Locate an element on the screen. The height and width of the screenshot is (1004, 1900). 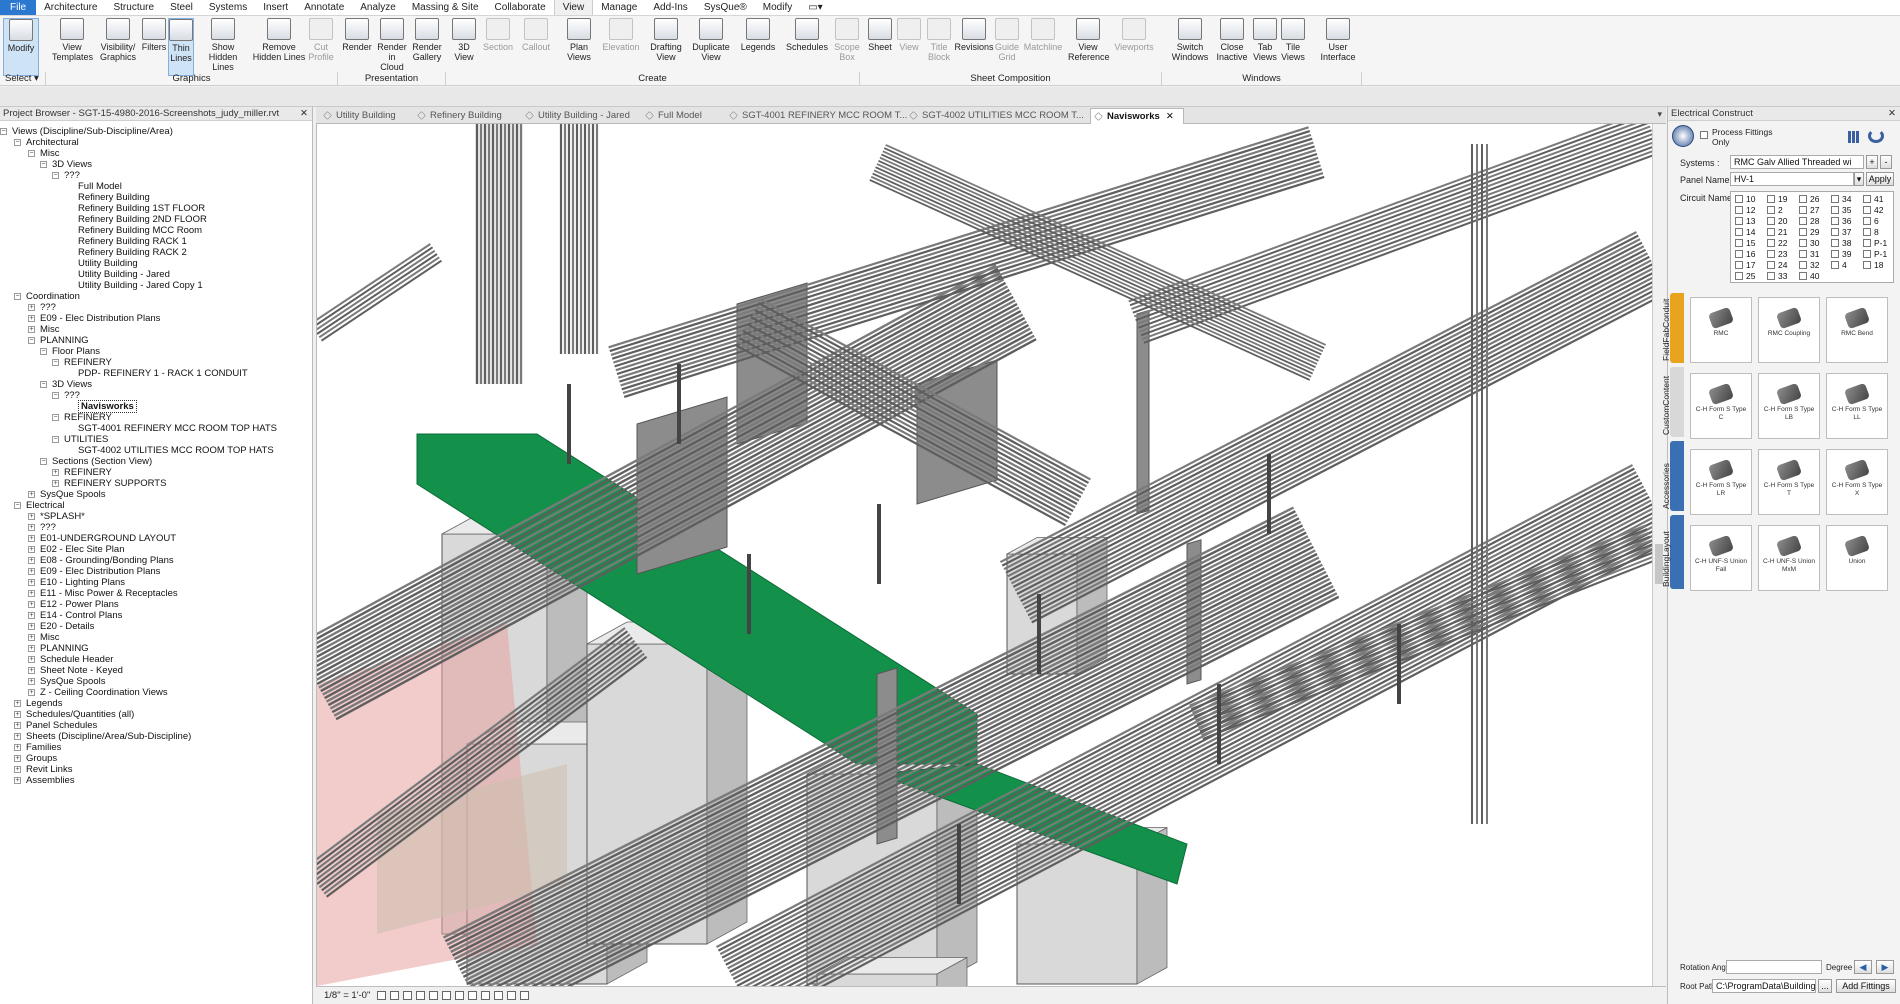
modify-button: Modify is located at coordinates (21, 47).